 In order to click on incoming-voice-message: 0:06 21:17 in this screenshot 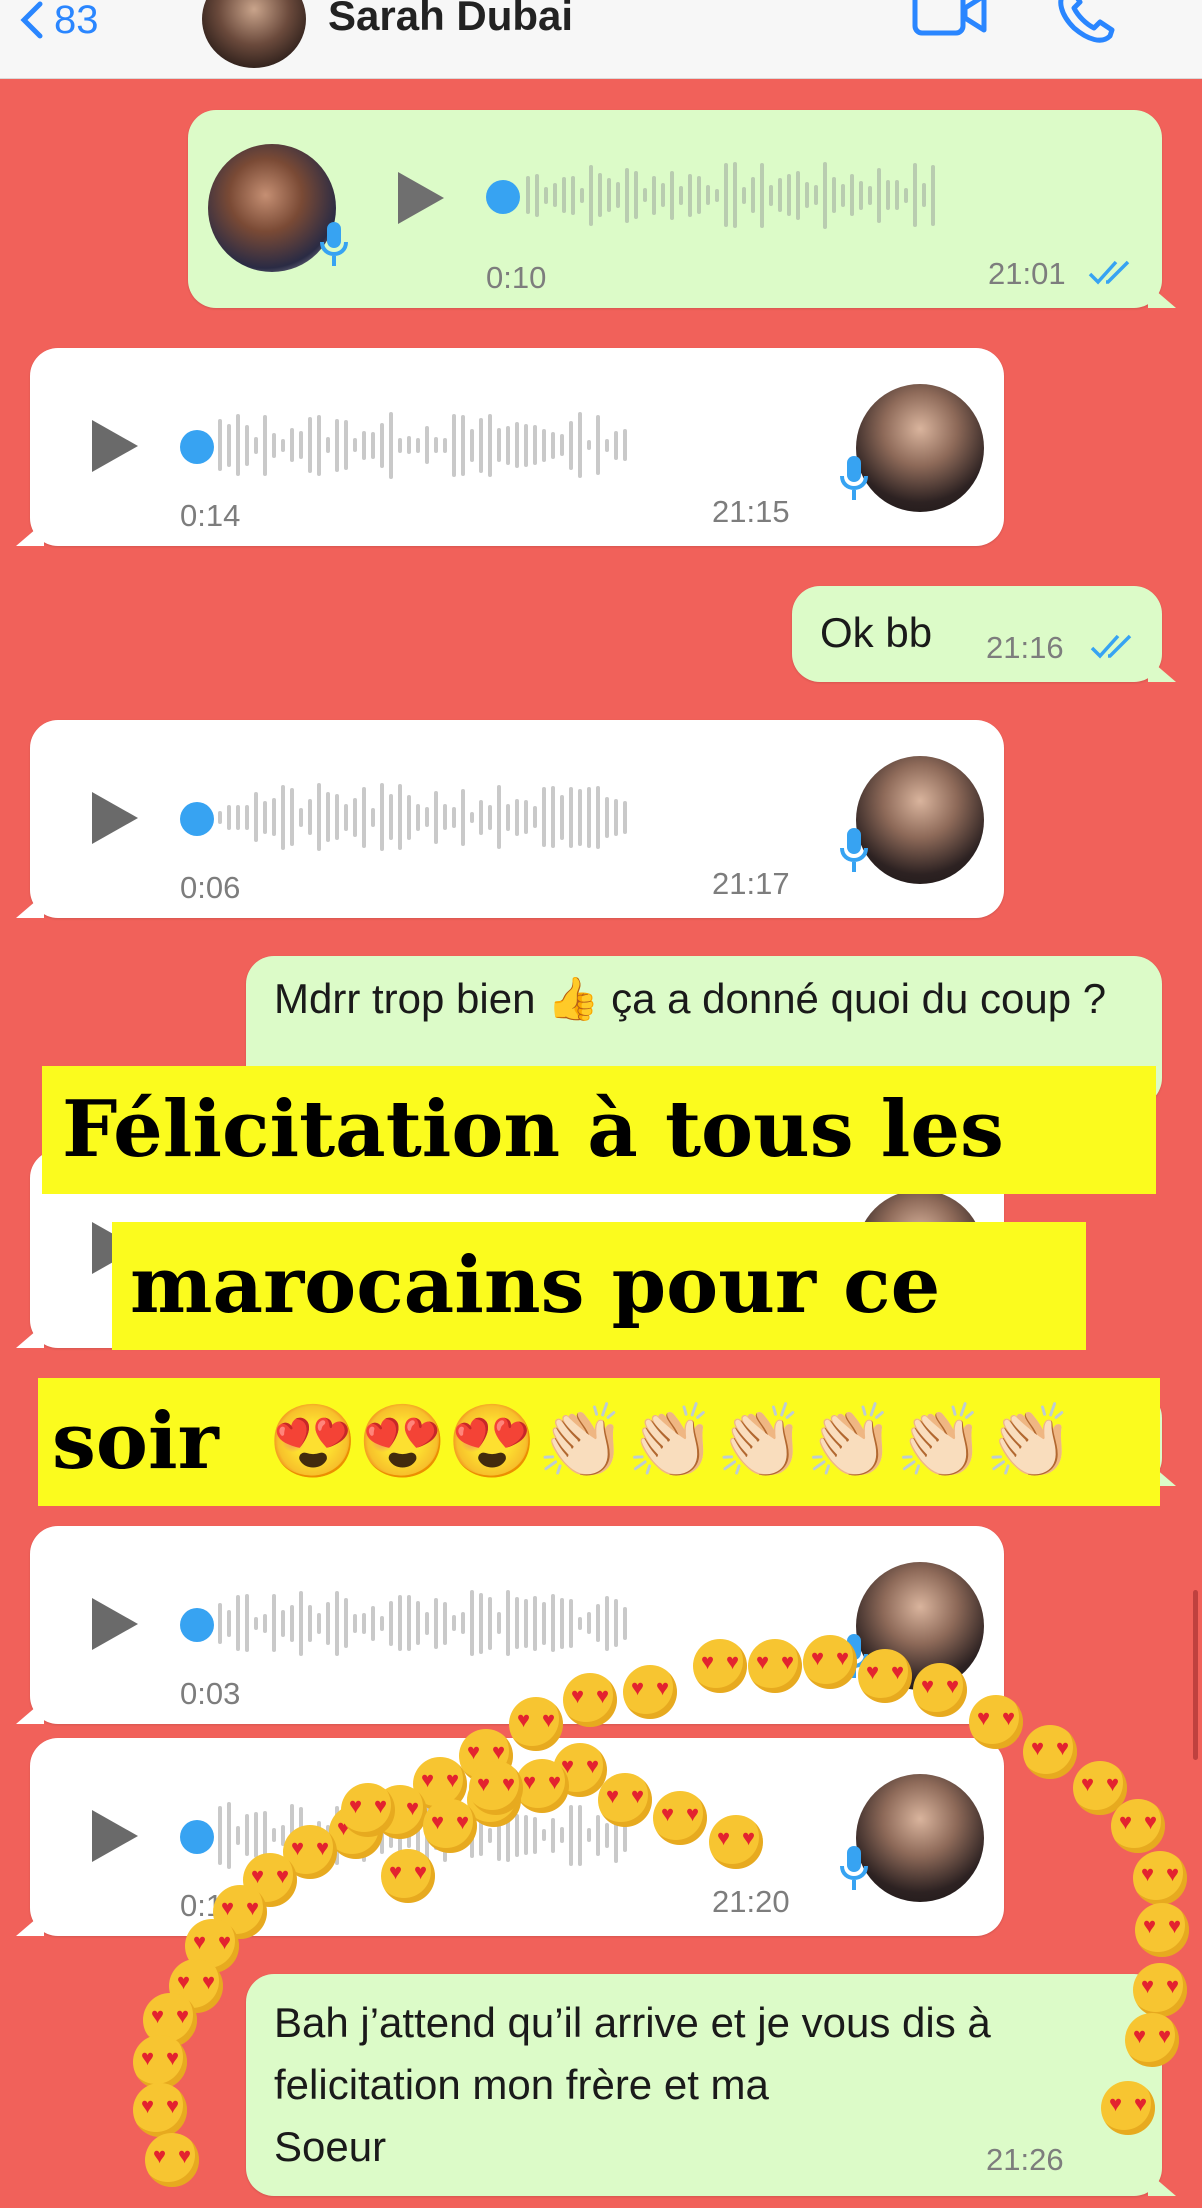, I will do `click(510, 819)`.